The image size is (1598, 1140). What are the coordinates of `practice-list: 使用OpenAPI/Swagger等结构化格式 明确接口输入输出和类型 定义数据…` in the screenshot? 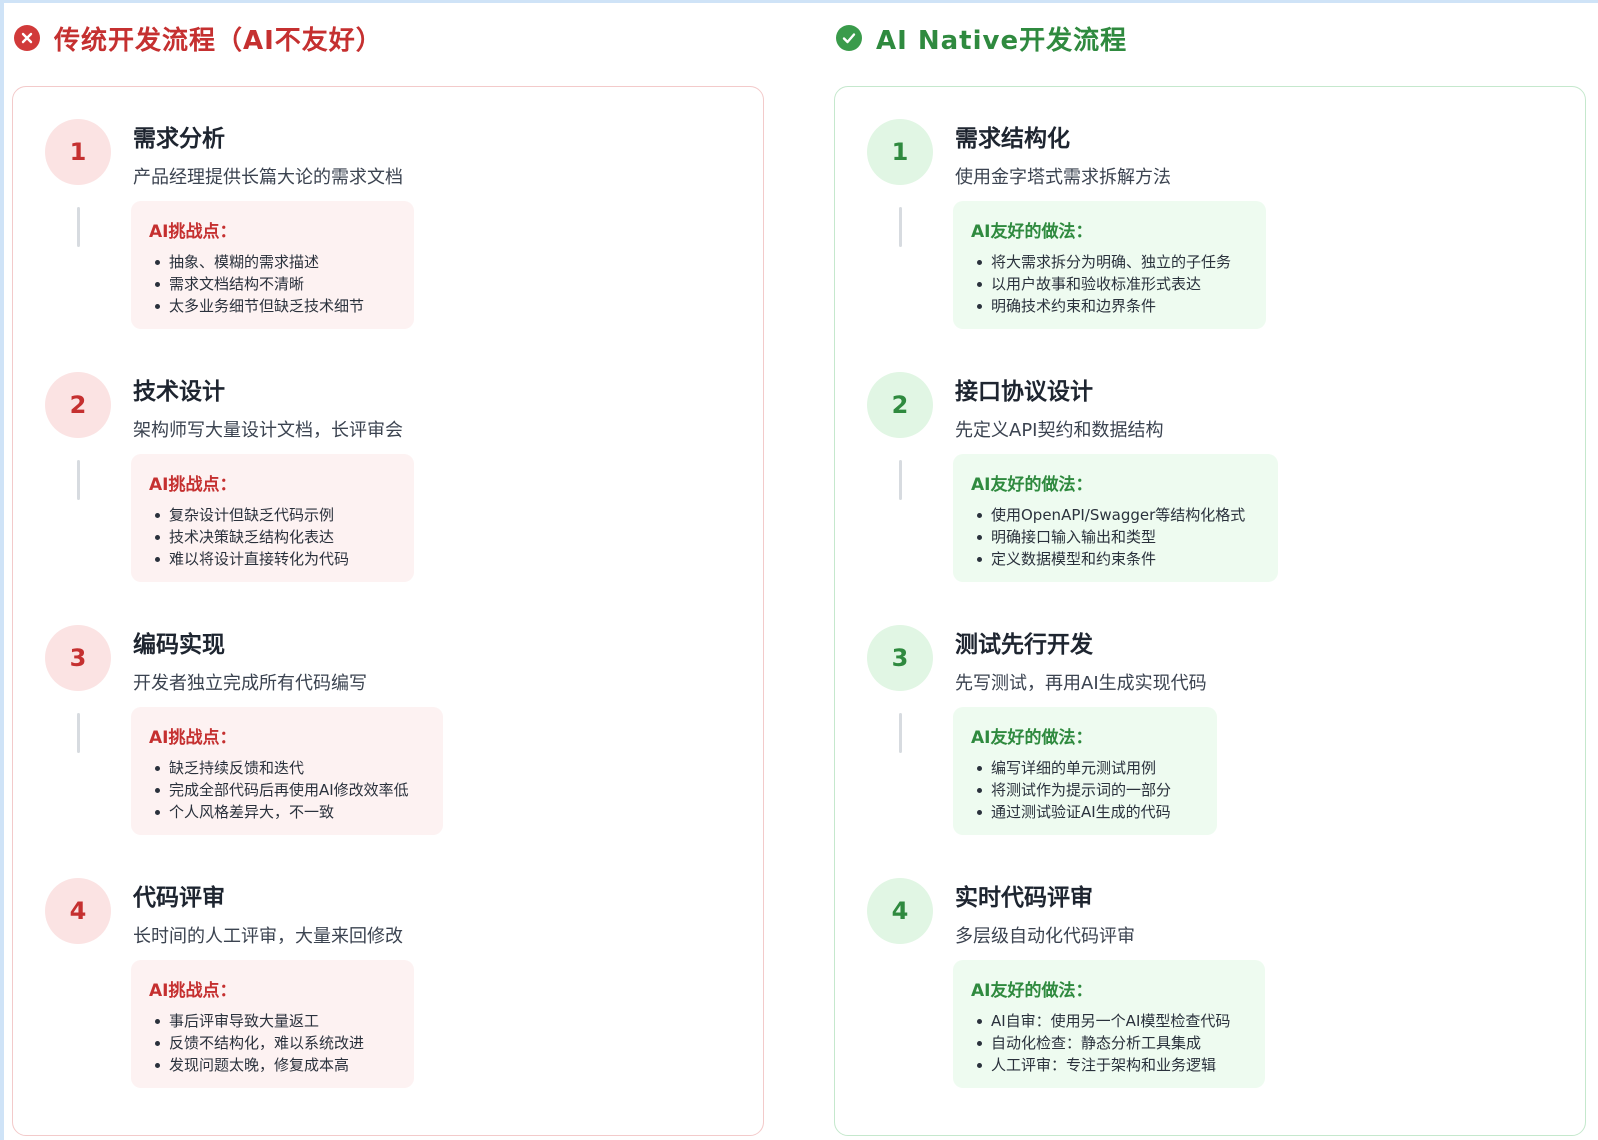 It's located at (1116, 537).